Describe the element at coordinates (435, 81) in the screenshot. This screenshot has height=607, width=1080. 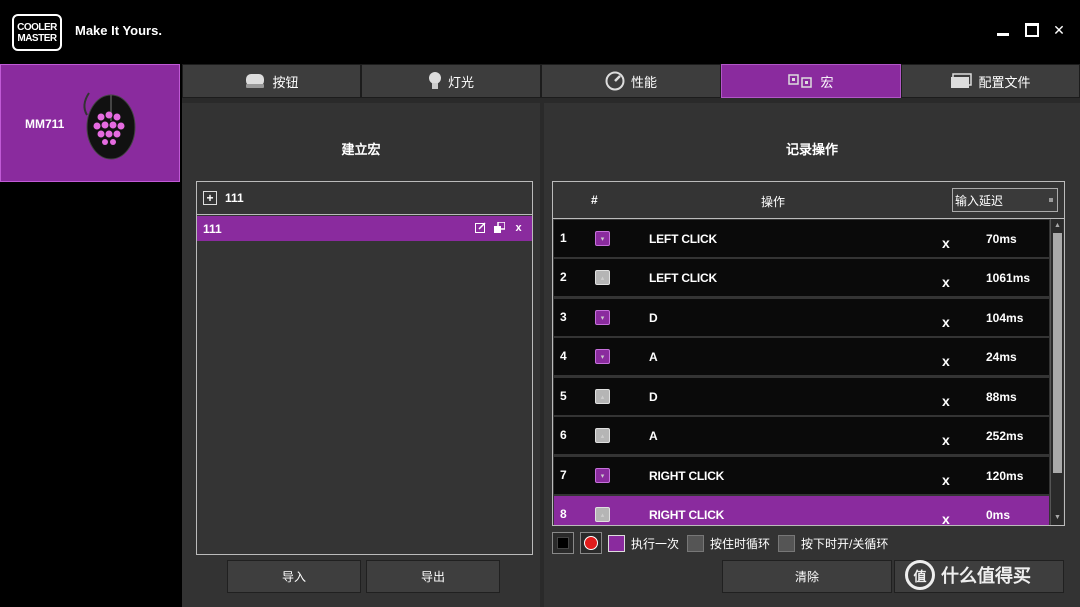
I see `light-bulb-icon` at that location.